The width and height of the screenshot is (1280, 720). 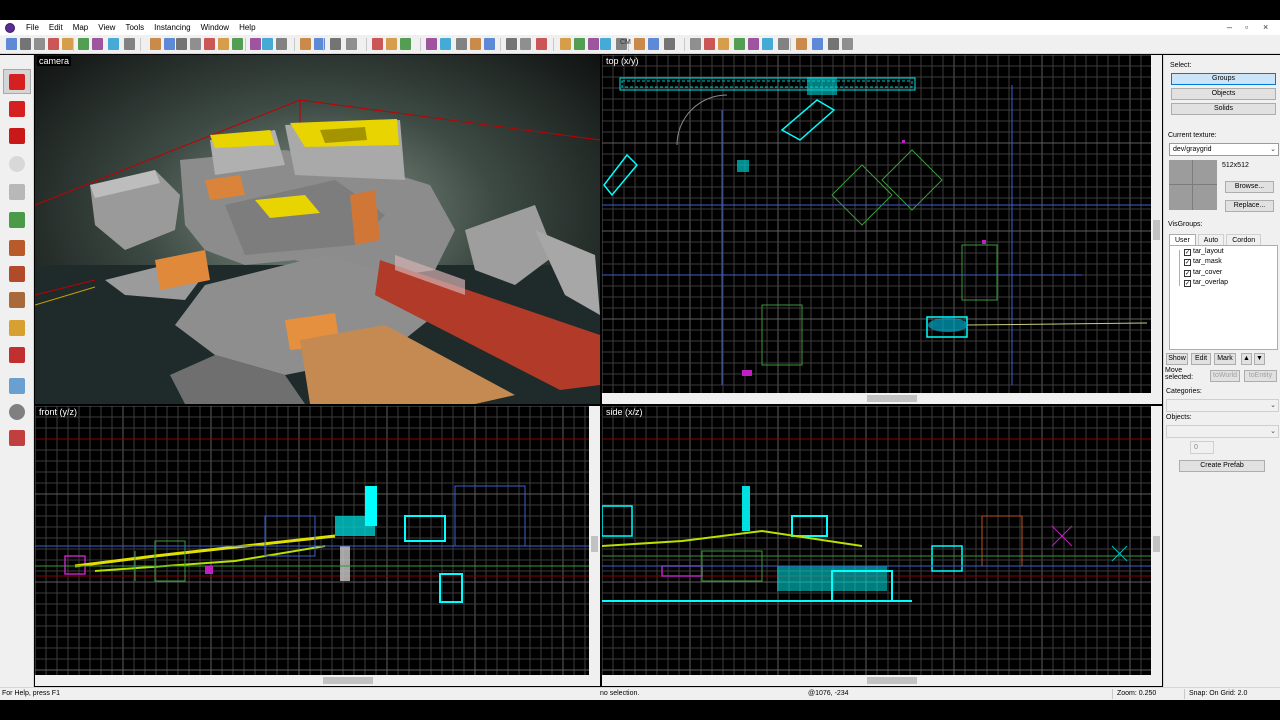 What do you see at coordinates (594, 540) in the screenshot?
I see `front-viewport-vscroll` at bounding box center [594, 540].